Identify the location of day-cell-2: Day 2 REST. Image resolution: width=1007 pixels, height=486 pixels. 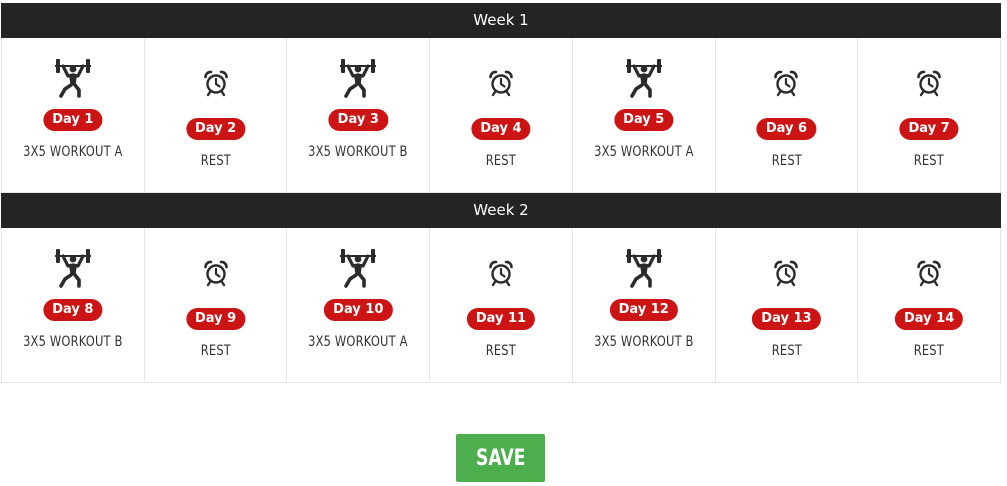
(216, 115).